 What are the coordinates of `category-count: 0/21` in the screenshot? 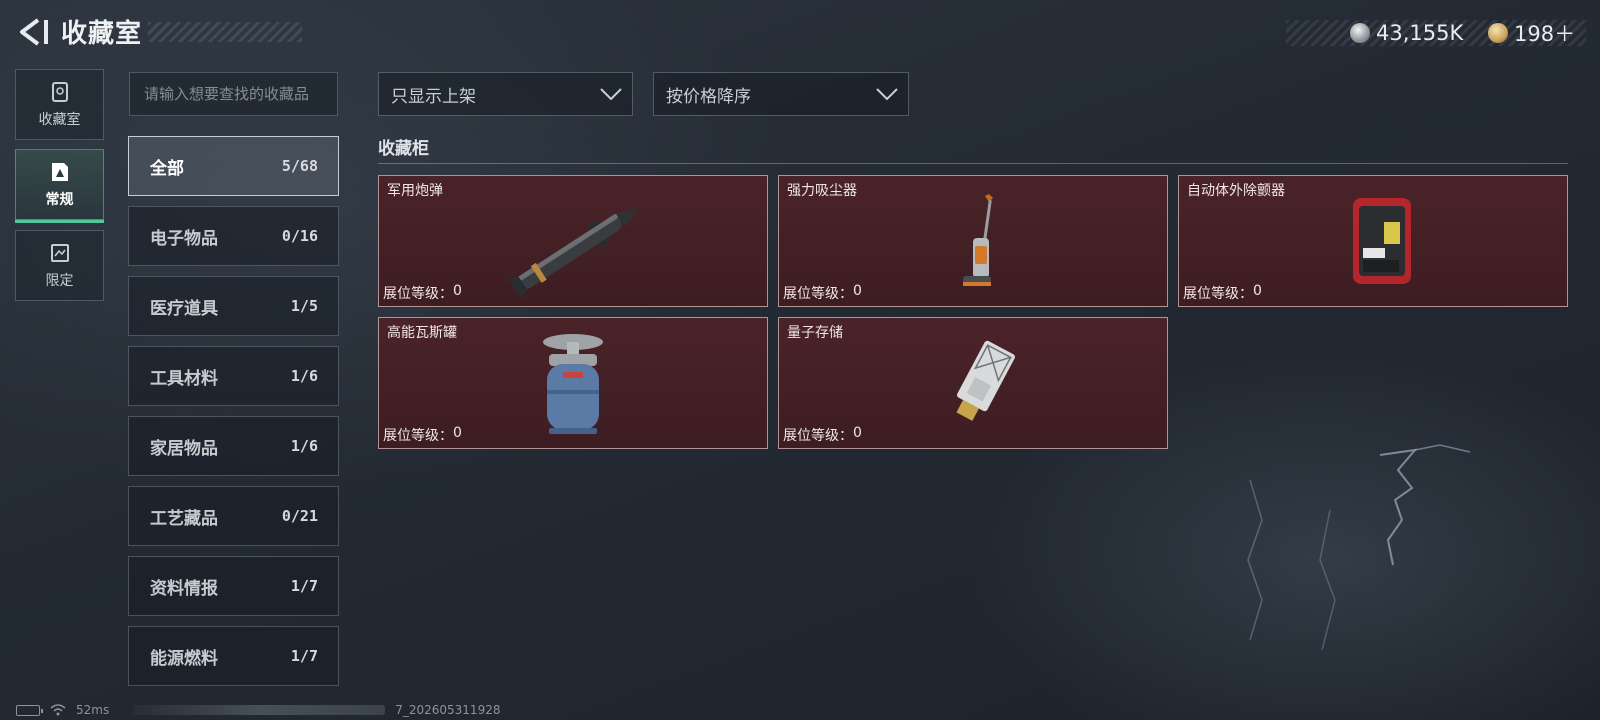 It's located at (299, 516).